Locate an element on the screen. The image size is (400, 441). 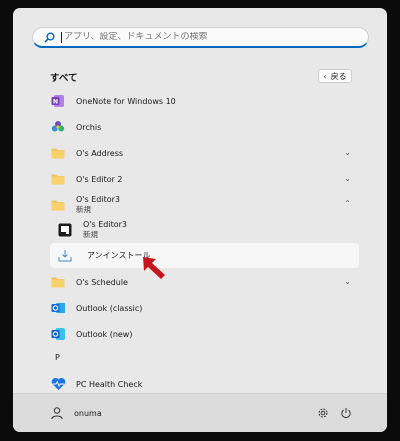
app-item-uninstall: アンインストール is located at coordinates (204, 255).